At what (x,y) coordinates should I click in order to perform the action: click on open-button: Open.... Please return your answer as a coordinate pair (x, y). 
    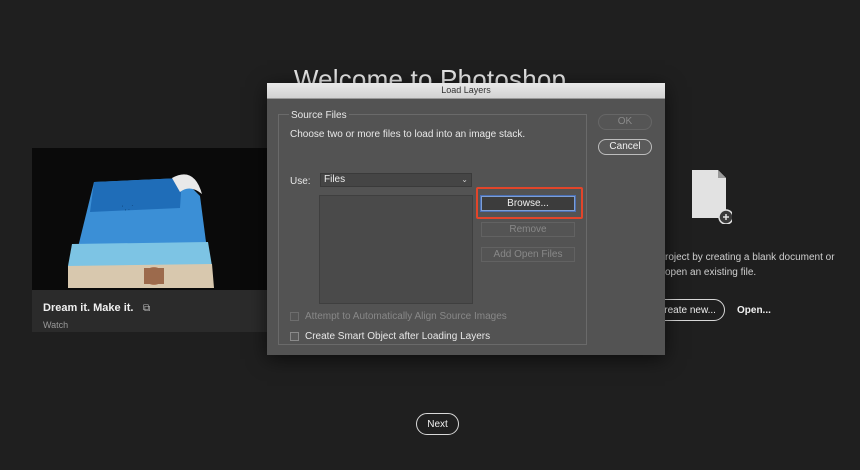
    Looking at the image, I should click on (754, 310).